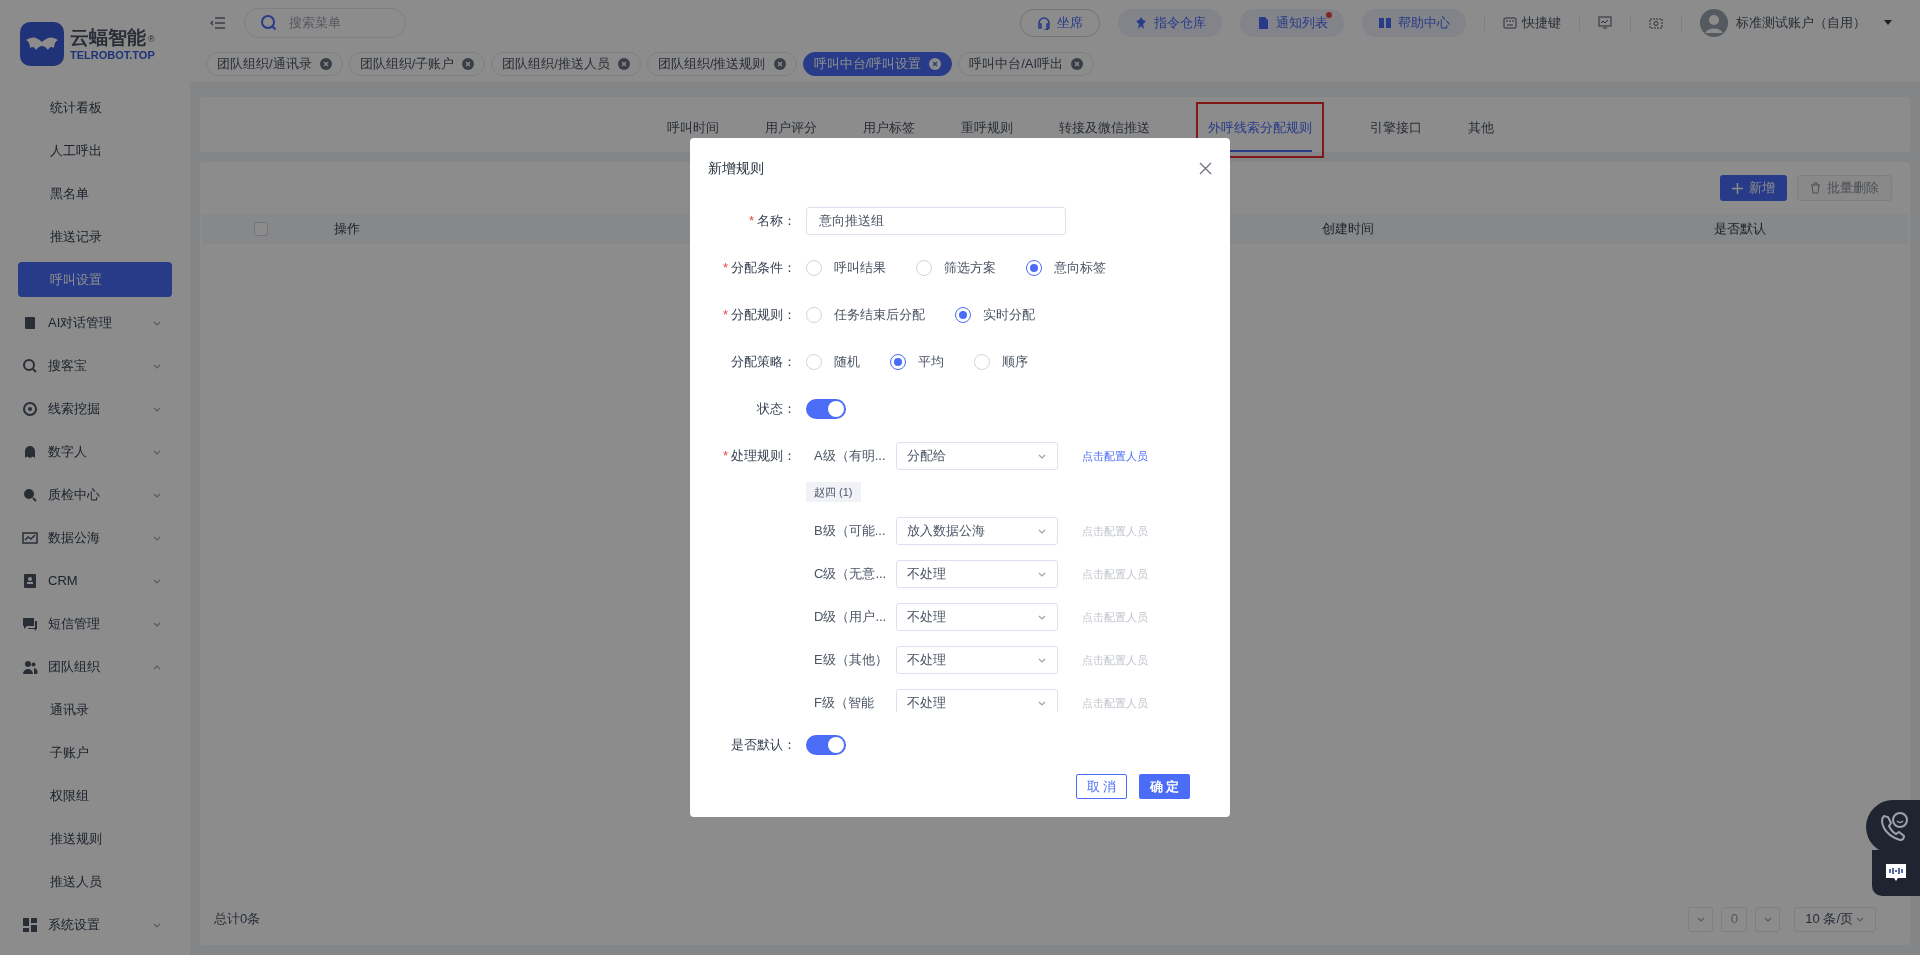 The height and width of the screenshot is (955, 1920). What do you see at coordinates (931, 362) in the screenshot?
I see `radio-label: 平均` at bounding box center [931, 362].